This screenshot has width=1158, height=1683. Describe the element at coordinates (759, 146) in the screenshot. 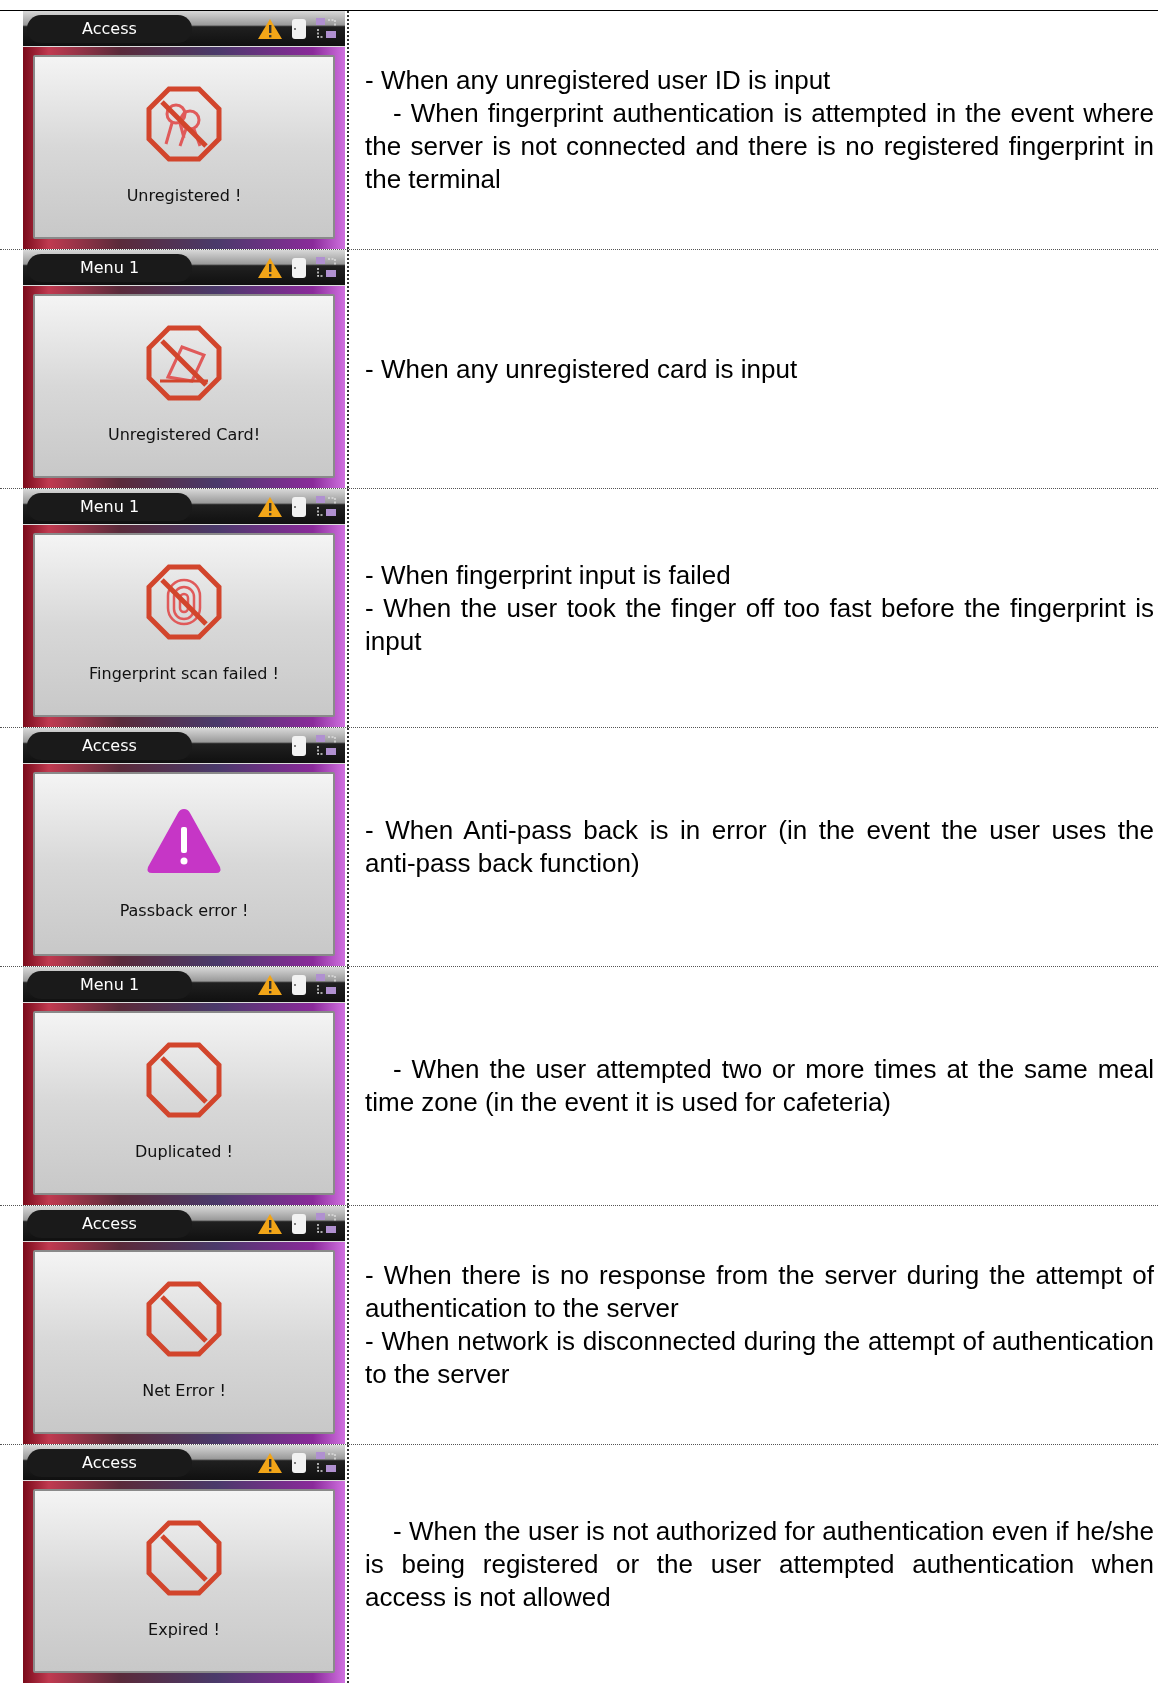

I see `description-text: - When fingerprint authentication is attempted in the event where the server is not connected and there is no registered fingerprint in the terminal` at that location.